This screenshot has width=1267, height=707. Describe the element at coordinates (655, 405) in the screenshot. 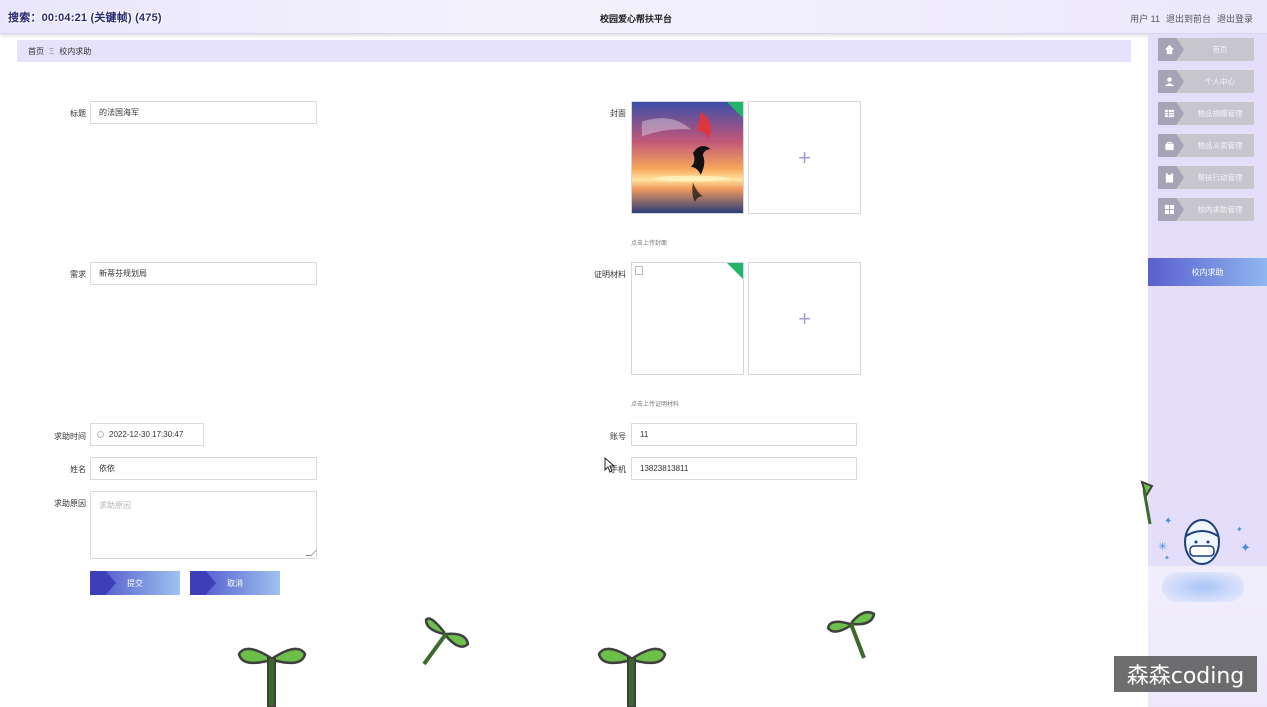

I see `proof-hint: 点击上传证明材料` at that location.